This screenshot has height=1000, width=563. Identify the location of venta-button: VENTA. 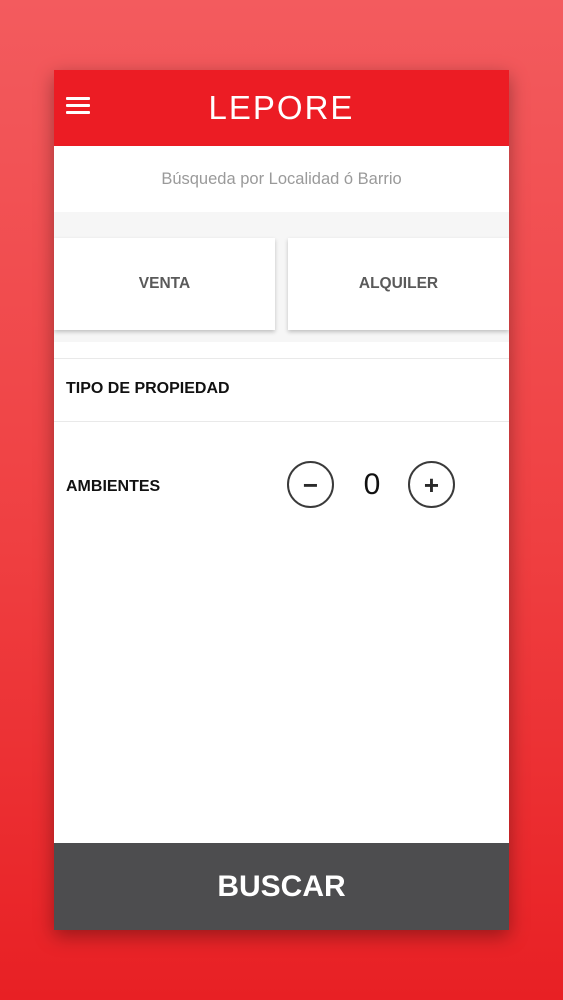
(164, 284).